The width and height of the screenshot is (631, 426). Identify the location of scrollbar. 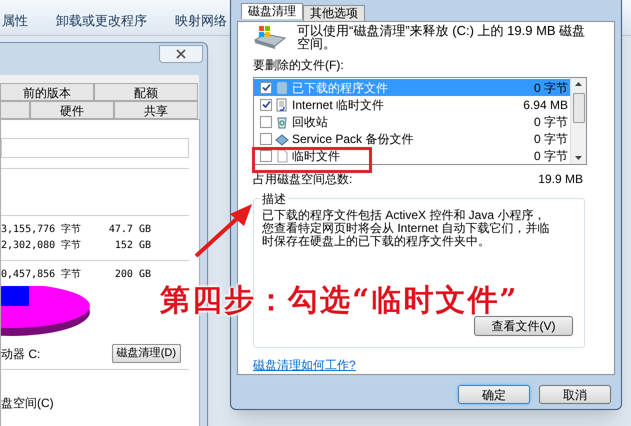
(578, 121).